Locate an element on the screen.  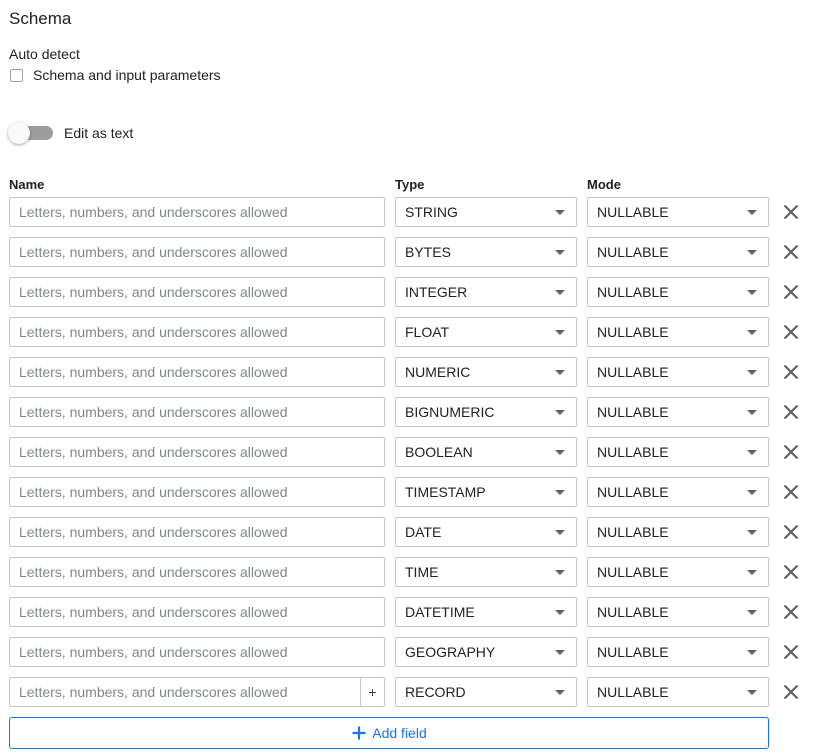
field-row: STRING NULLABLE is located at coordinates (411, 212).